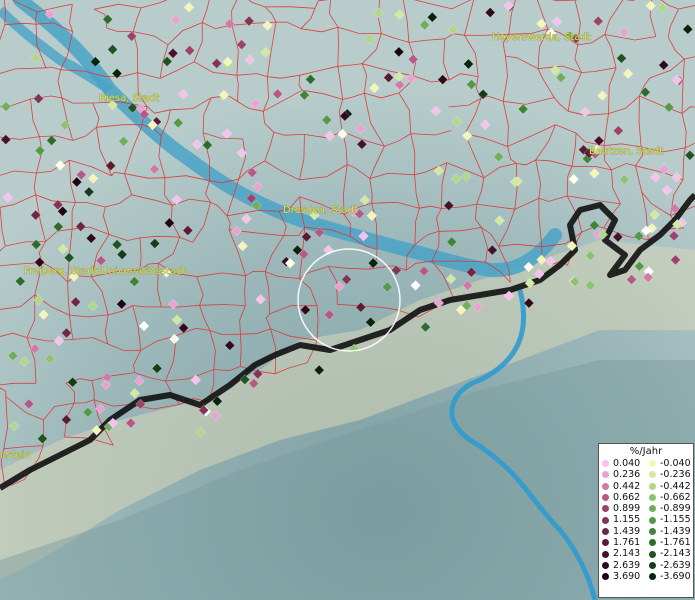 The height and width of the screenshot is (600, 695). Describe the element at coordinates (627, 520) in the screenshot. I see `legend-label: 1.155` at that location.